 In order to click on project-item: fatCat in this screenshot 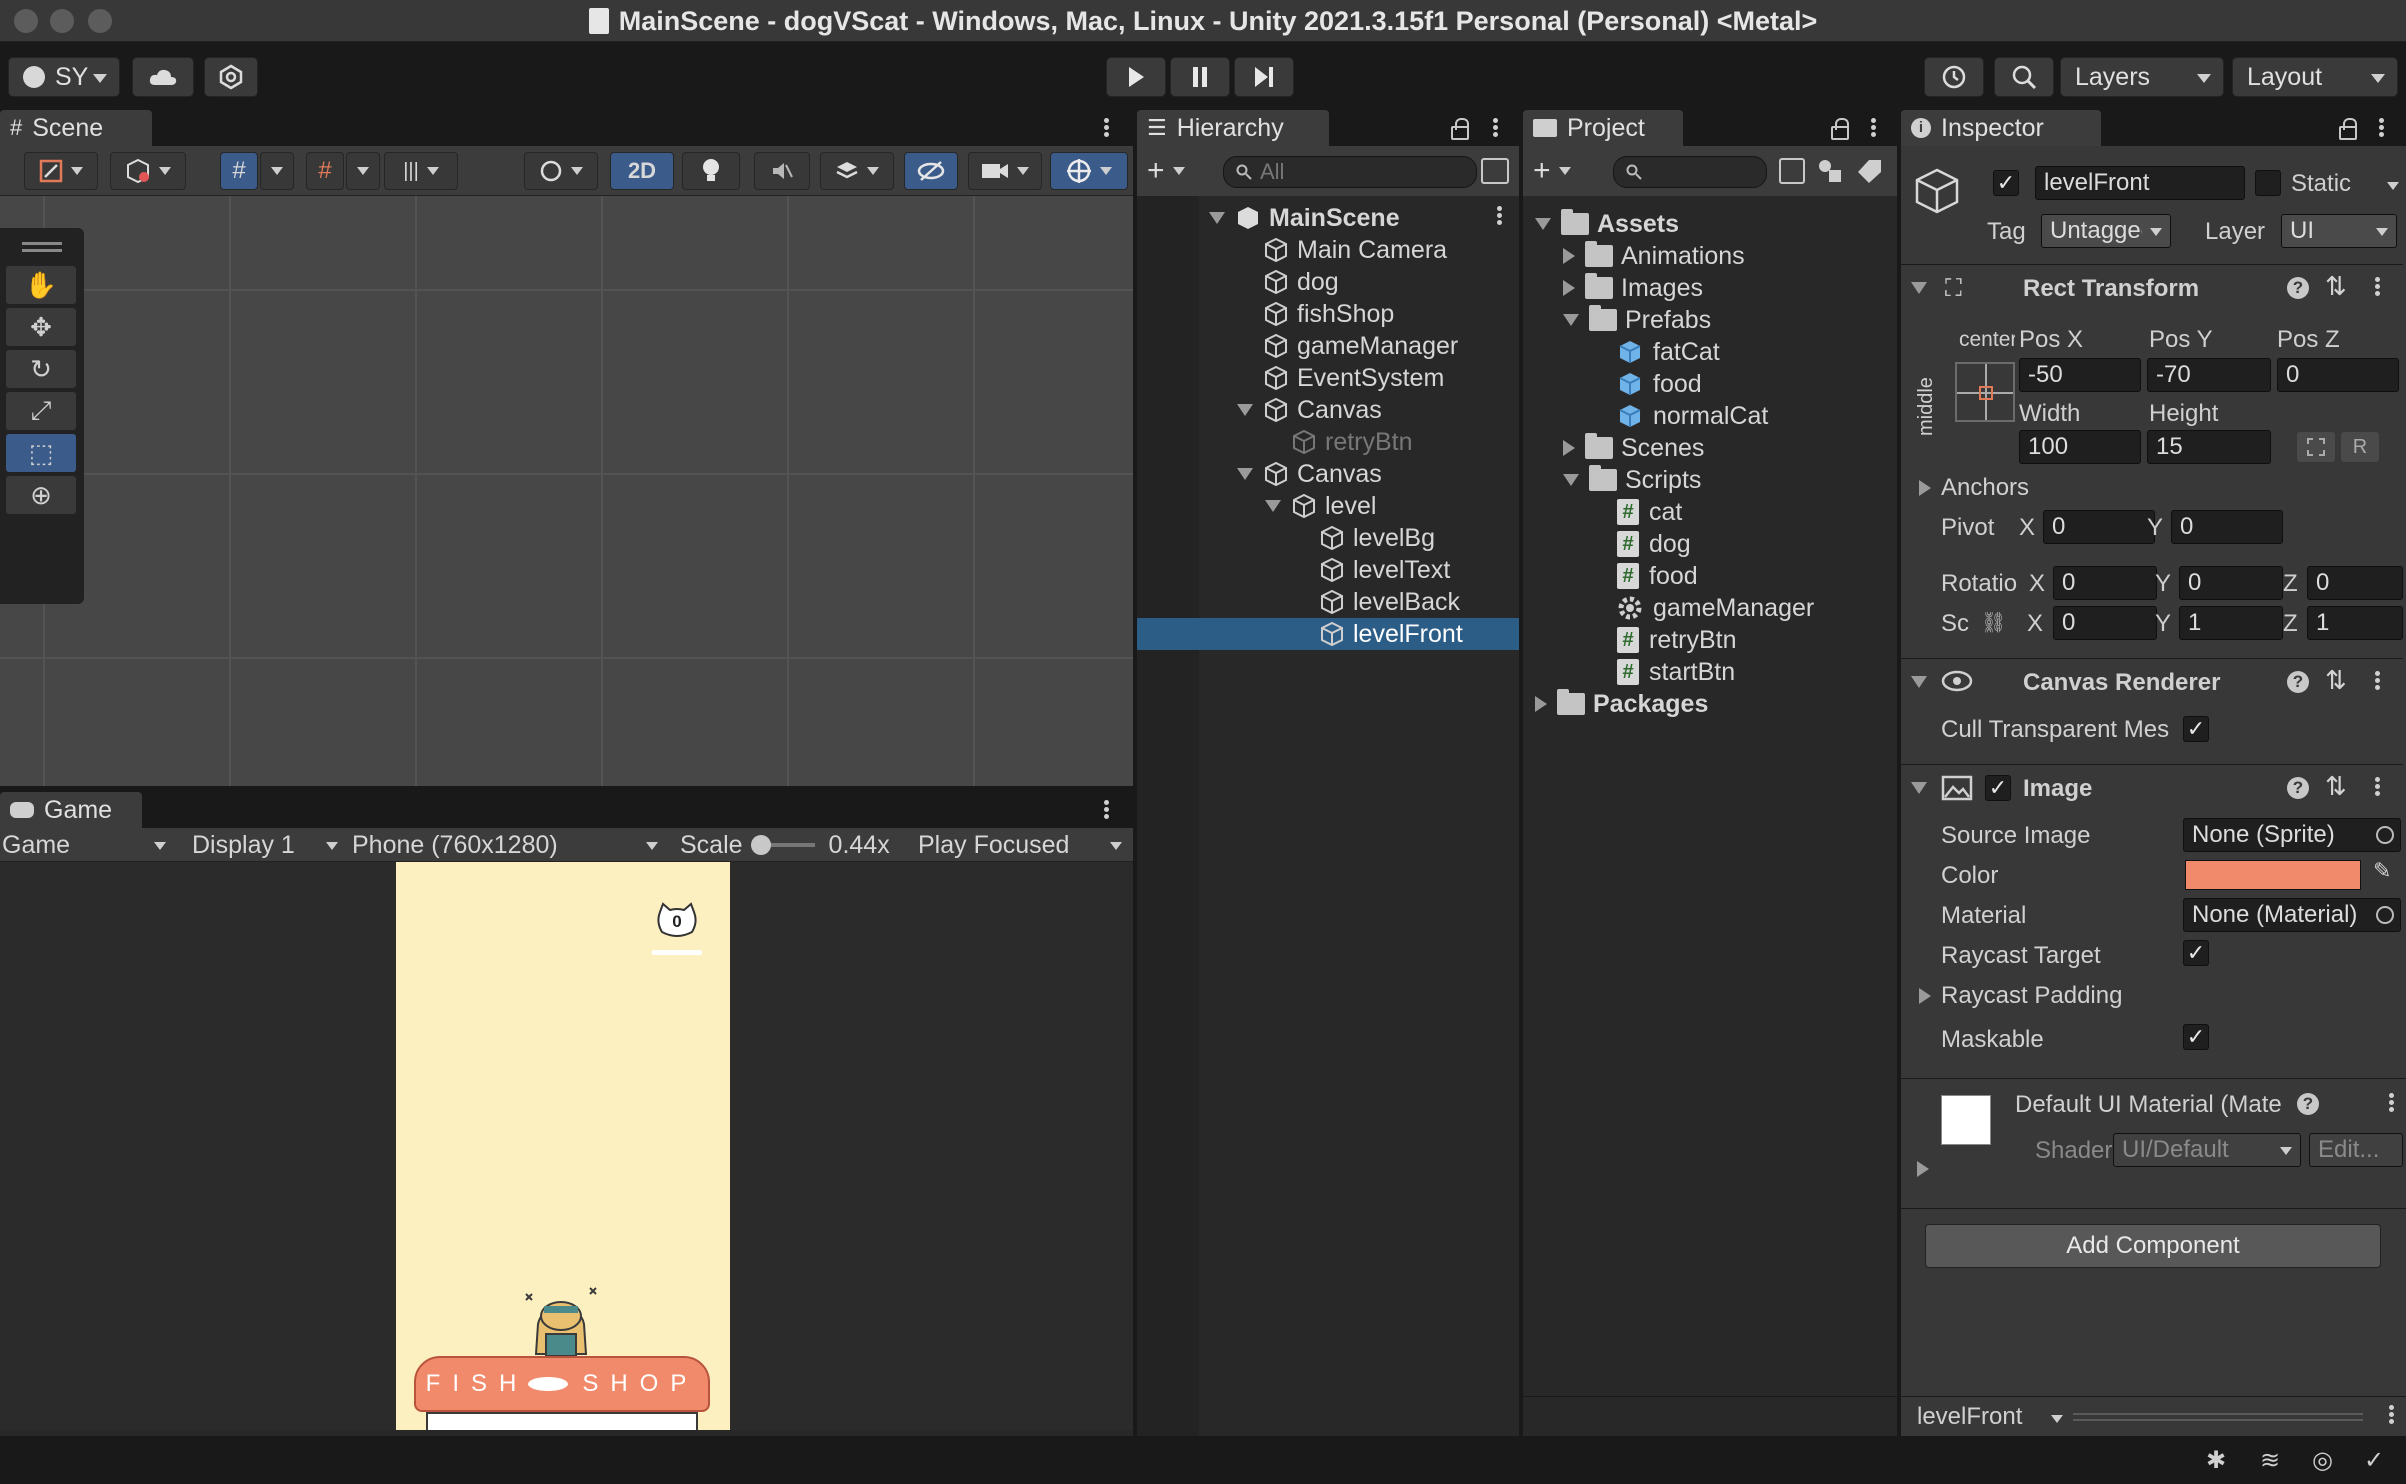, I will do `click(1621, 352)`.